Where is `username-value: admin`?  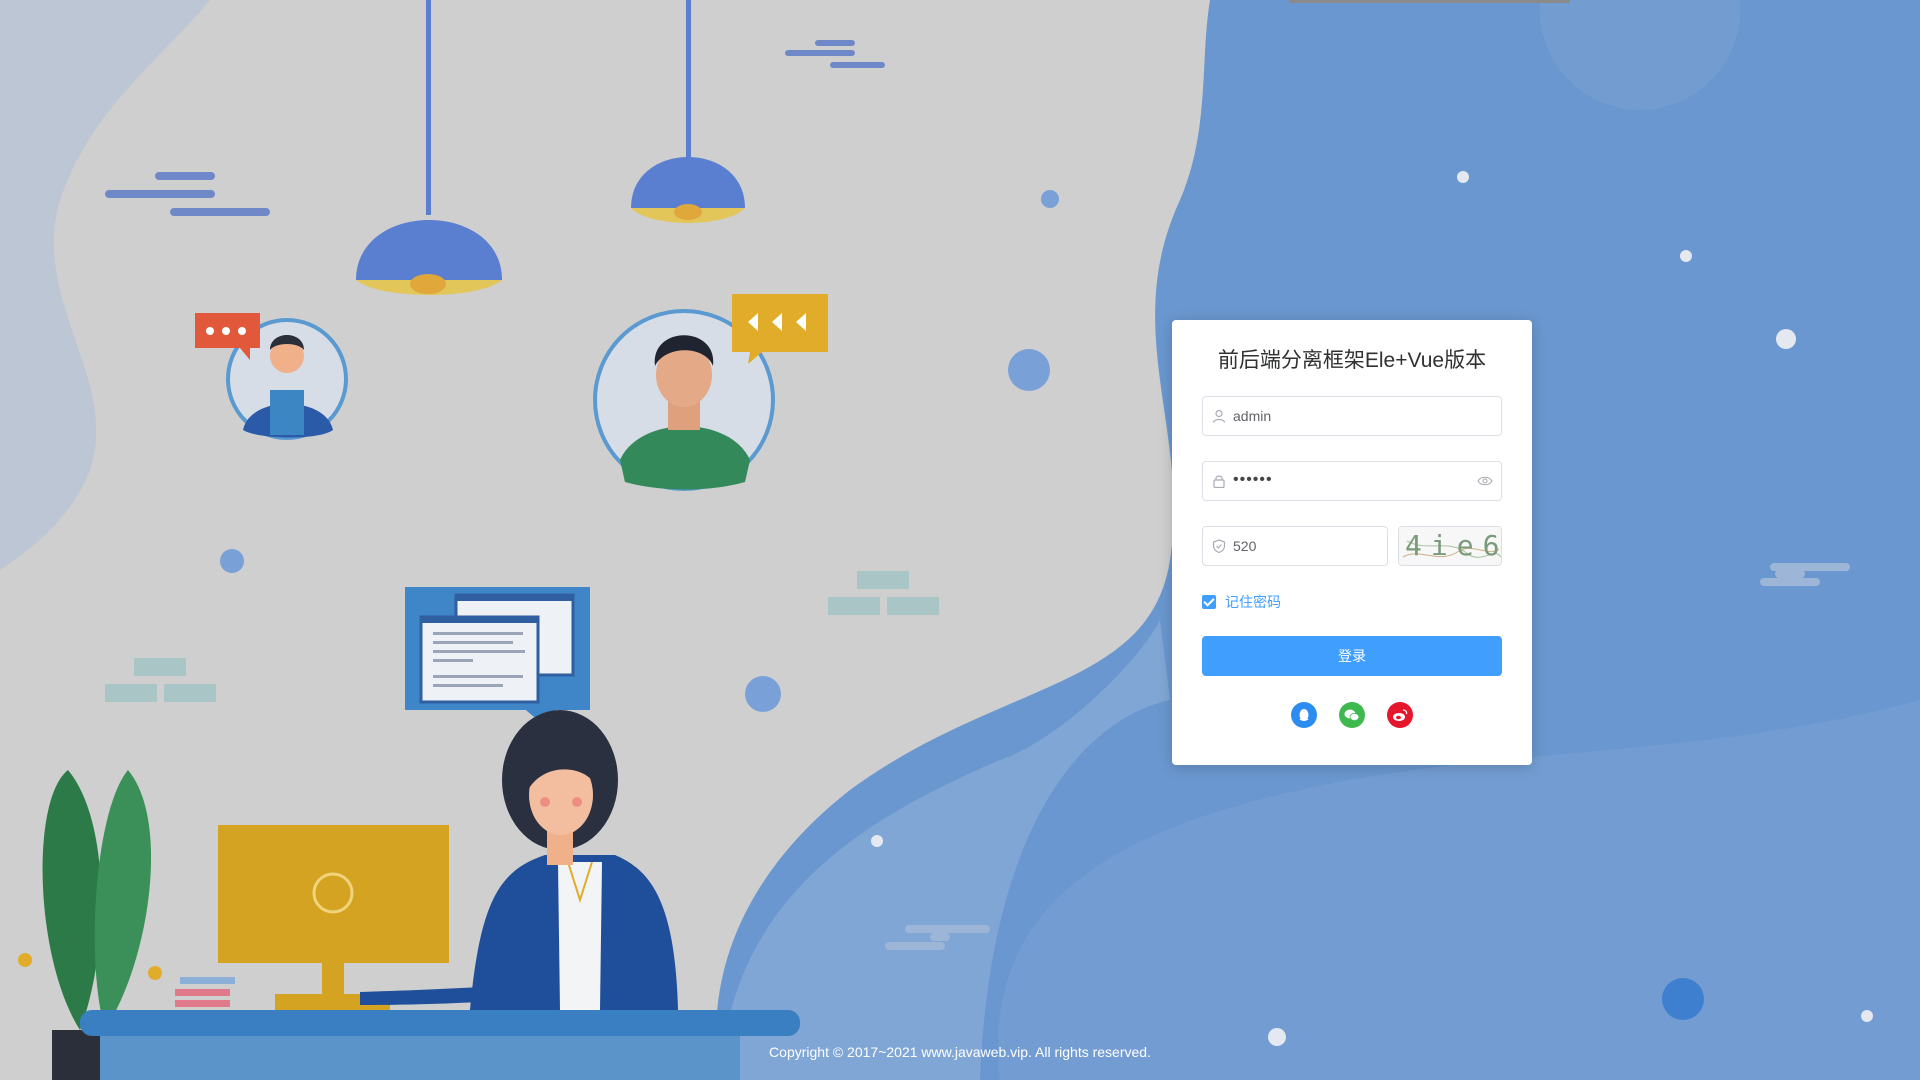
username-value: admin is located at coordinates (1252, 416).